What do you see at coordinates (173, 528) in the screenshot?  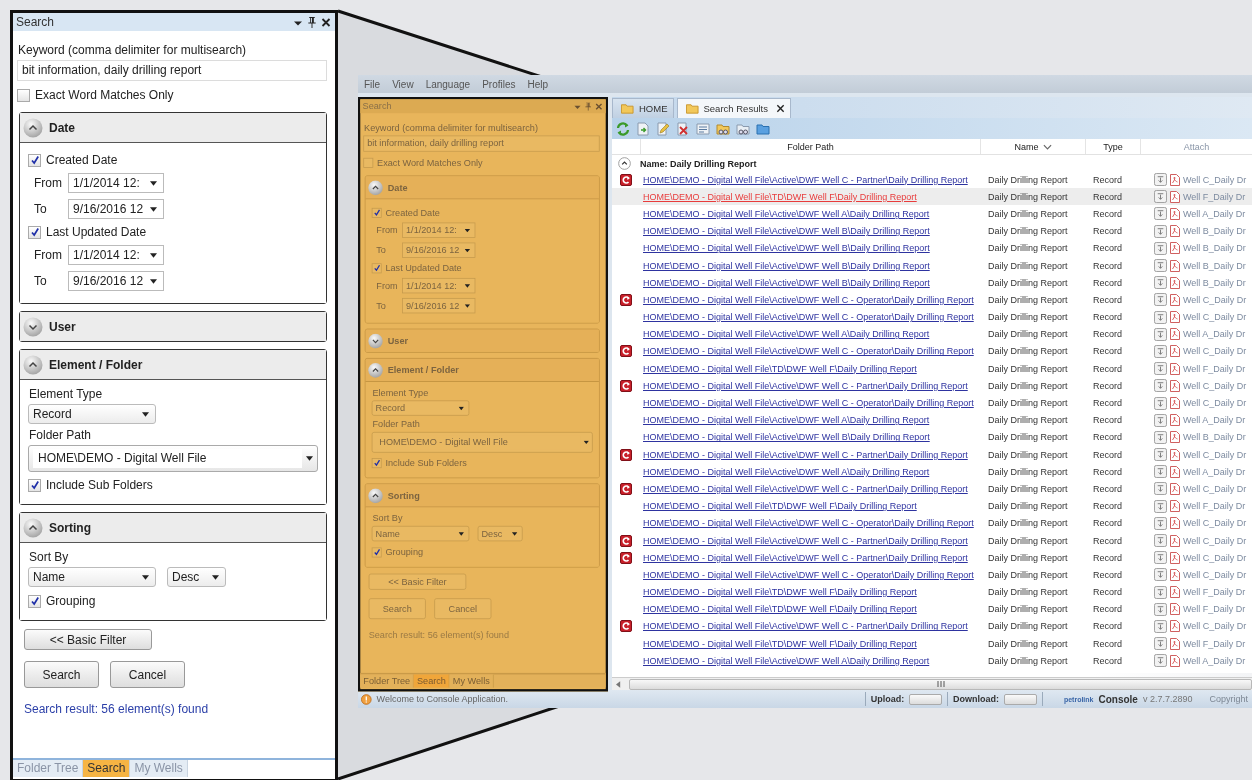 I see `section-header: Sorting` at bounding box center [173, 528].